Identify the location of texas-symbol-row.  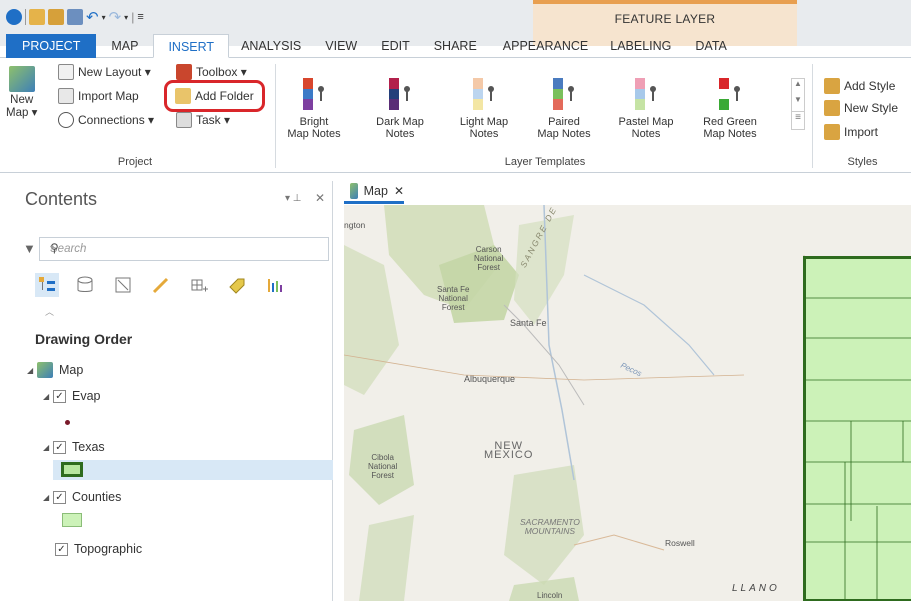
(193, 470).